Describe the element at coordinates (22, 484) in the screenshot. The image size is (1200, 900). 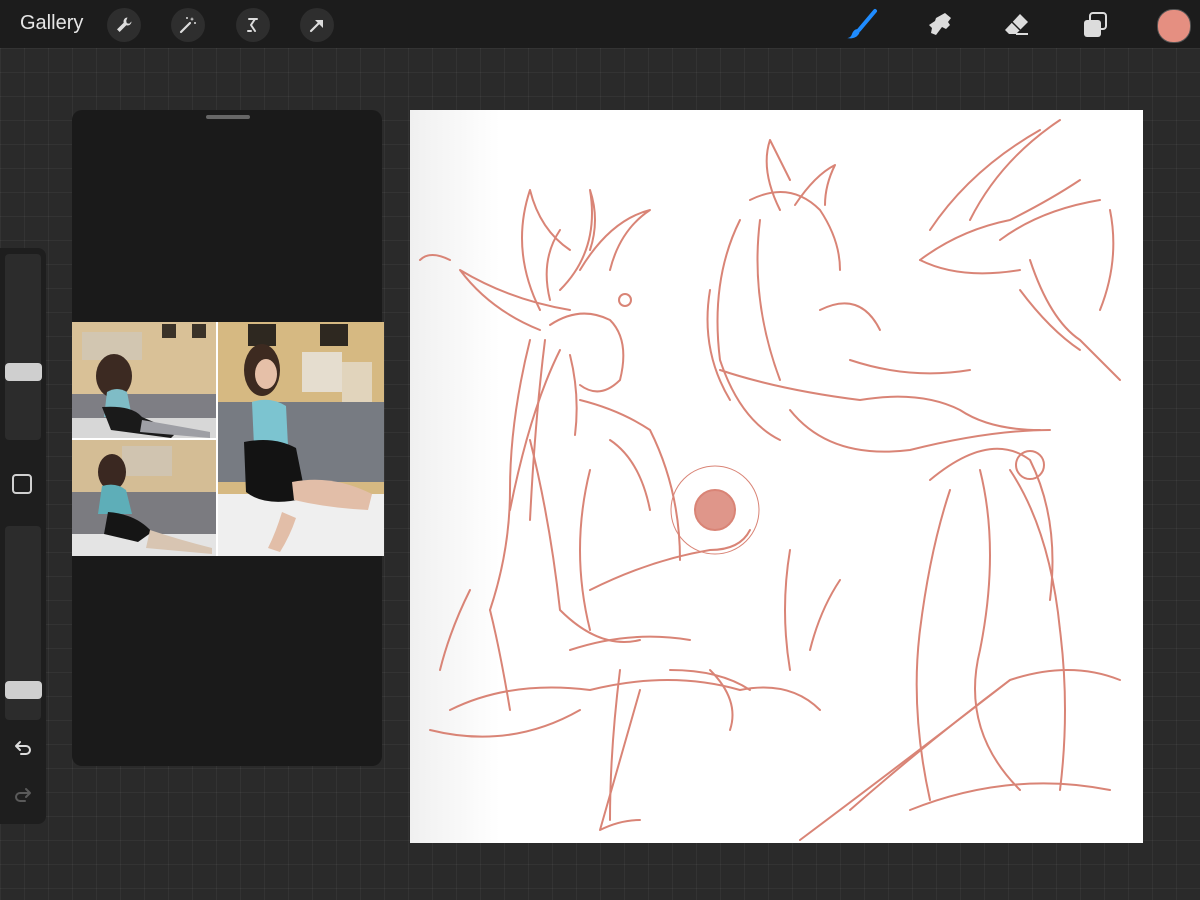
I see `modify-button` at that location.